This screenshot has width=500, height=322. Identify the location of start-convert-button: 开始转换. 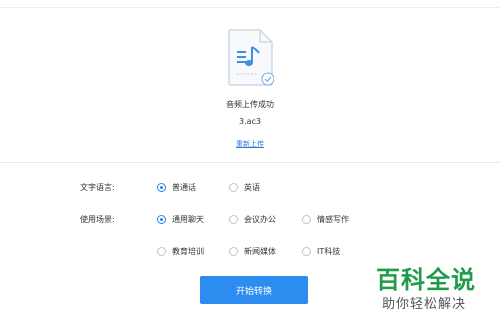
(254, 290).